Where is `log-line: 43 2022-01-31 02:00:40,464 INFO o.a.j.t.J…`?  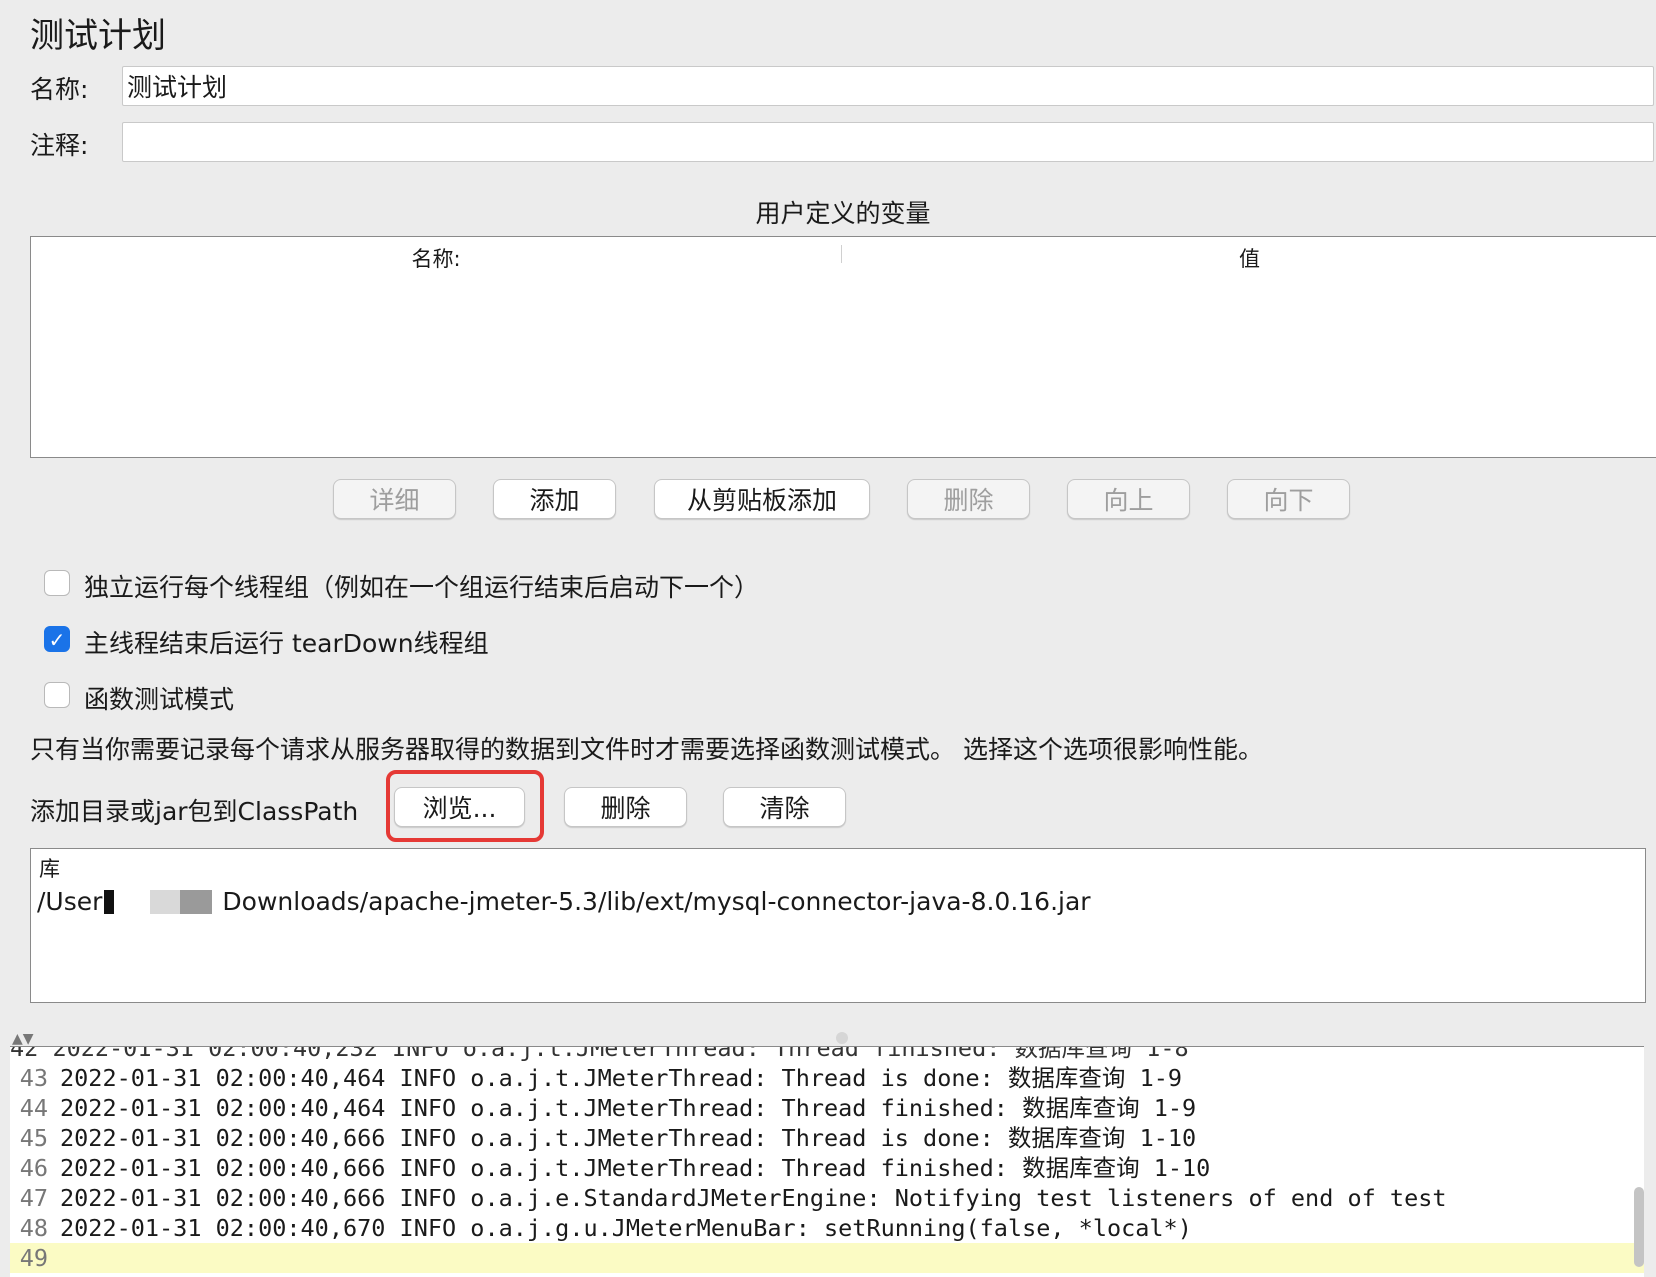 log-line: 43 2022-01-31 02:00:40,464 INFO o.a.j.t.J… is located at coordinates (827, 1078).